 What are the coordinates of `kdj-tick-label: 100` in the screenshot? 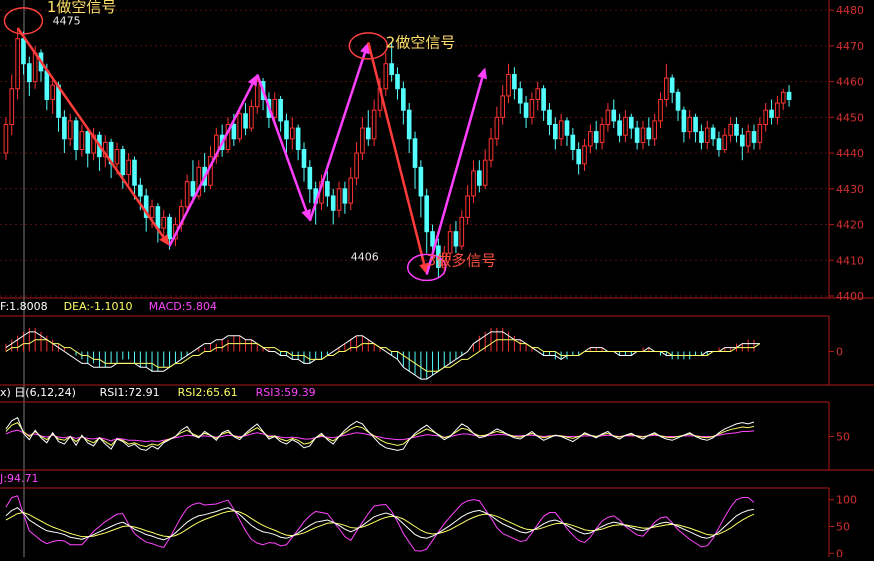 It's located at (846, 500).